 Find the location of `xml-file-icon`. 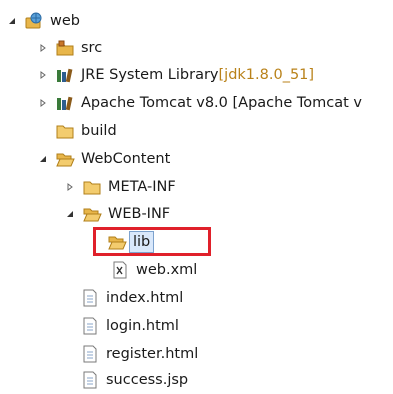

xml-file-icon is located at coordinates (120, 270).